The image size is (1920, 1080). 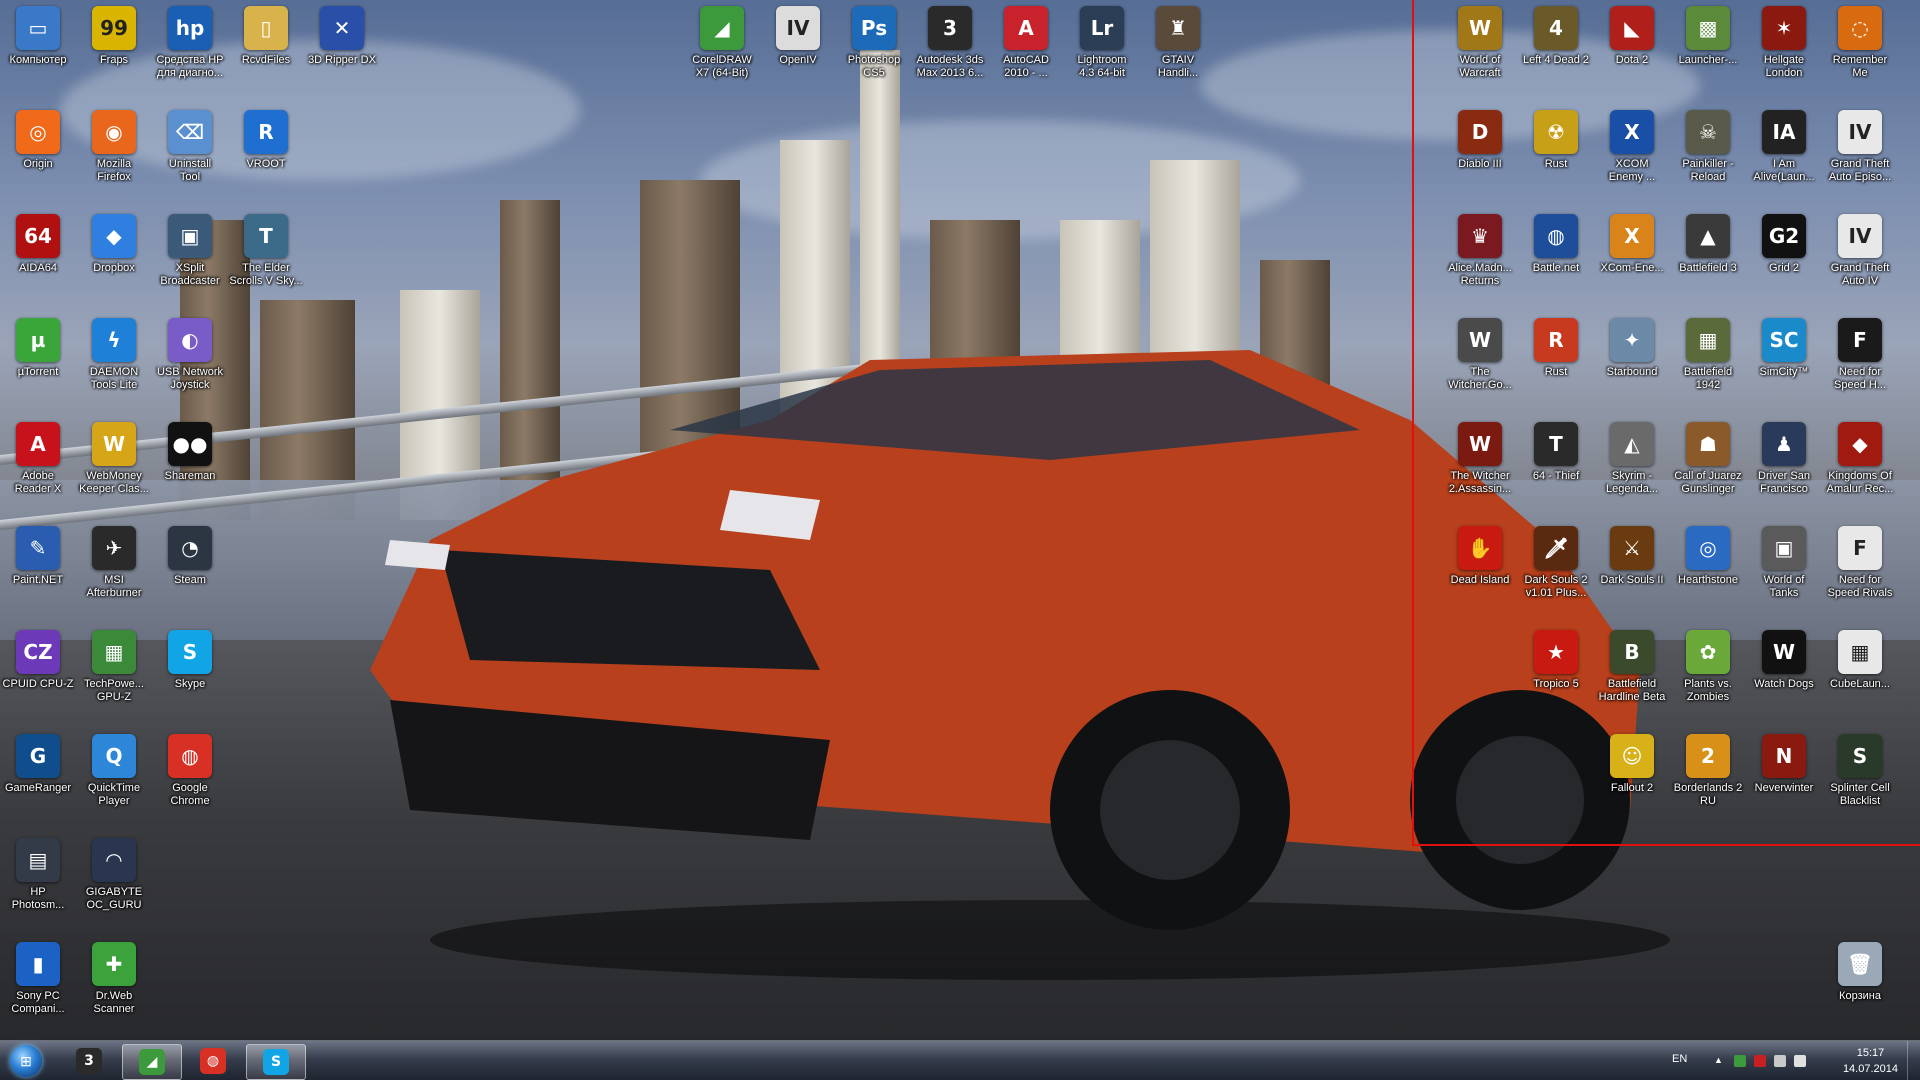 What do you see at coordinates (114, 148) in the screenshot?
I see `desktop-icon-mozilla-firefox: ◉ Mozilla Firefox` at bounding box center [114, 148].